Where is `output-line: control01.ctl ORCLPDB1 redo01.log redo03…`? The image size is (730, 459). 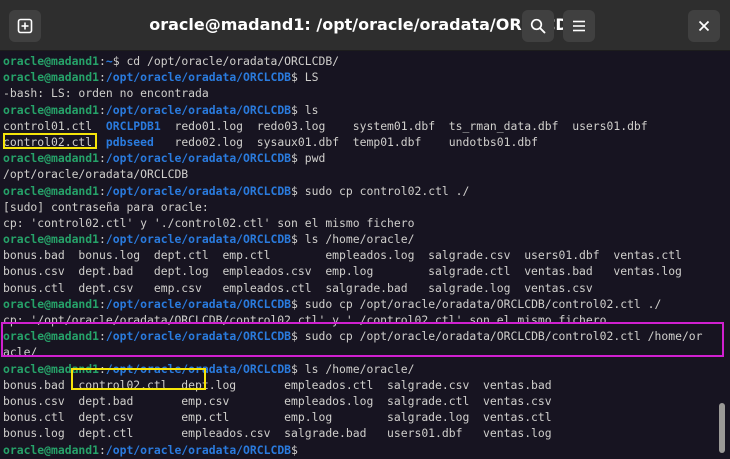 output-line: control01.ctl ORCLPDB1 redo01.log redo03… is located at coordinates (359, 126).